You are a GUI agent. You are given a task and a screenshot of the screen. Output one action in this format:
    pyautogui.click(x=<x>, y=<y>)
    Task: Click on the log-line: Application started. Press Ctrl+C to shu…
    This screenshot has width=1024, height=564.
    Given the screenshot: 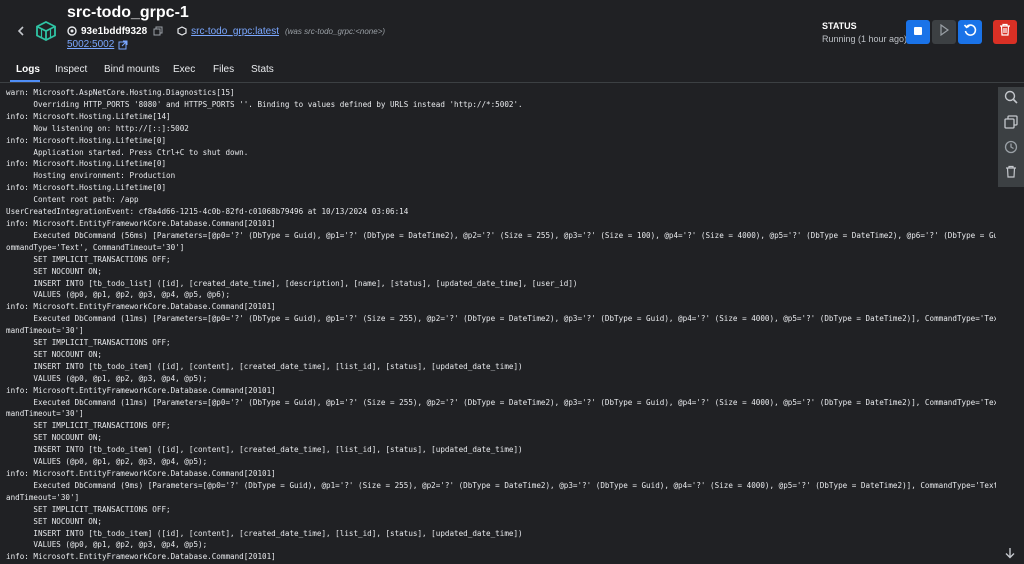 What is the action you would take?
    pyautogui.click(x=127, y=152)
    